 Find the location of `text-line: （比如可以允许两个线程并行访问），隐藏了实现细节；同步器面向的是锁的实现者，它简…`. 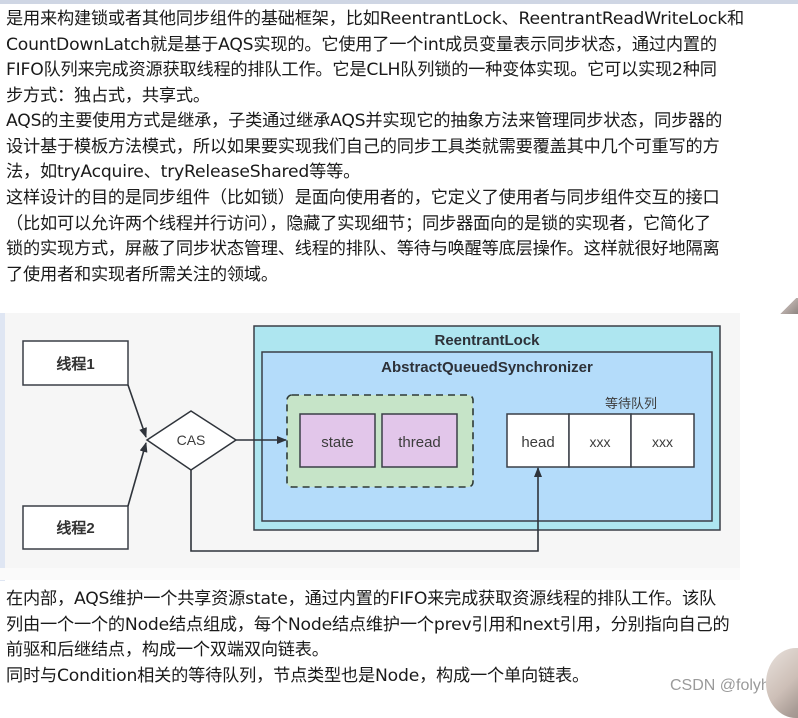

text-line: （比如可以允许两个线程并行访问），隐藏了实现细节；同步器面向的是锁的实现者，它简… is located at coordinates (358, 223).